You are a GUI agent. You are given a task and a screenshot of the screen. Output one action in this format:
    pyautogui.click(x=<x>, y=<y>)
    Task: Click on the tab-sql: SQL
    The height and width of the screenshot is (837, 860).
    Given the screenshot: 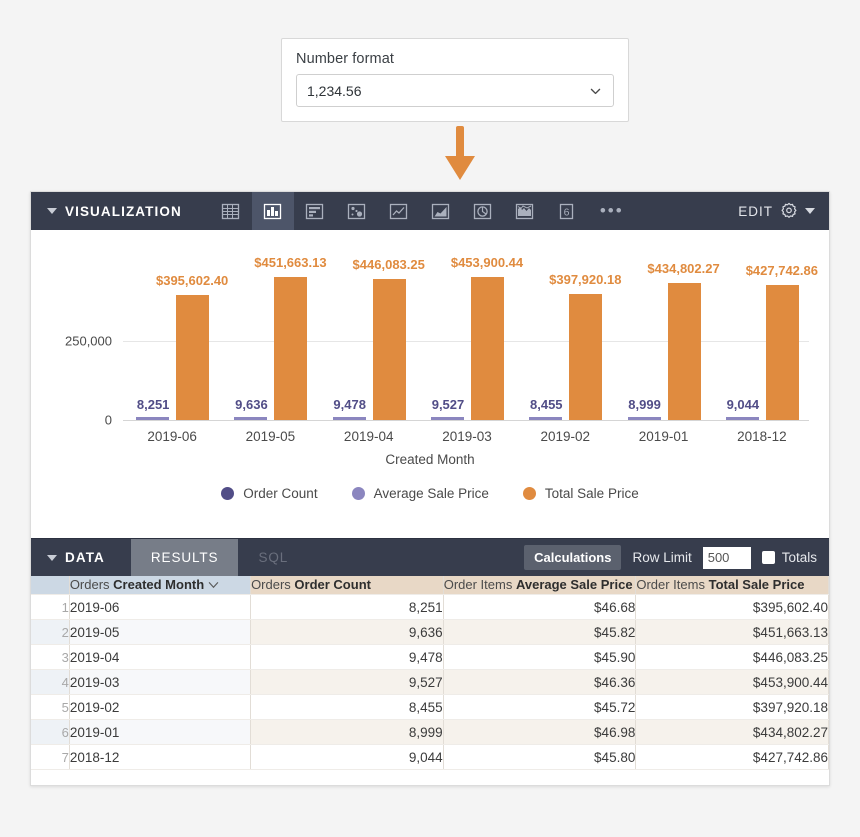 What is the action you would take?
    pyautogui.click(x=273, y=557)
    